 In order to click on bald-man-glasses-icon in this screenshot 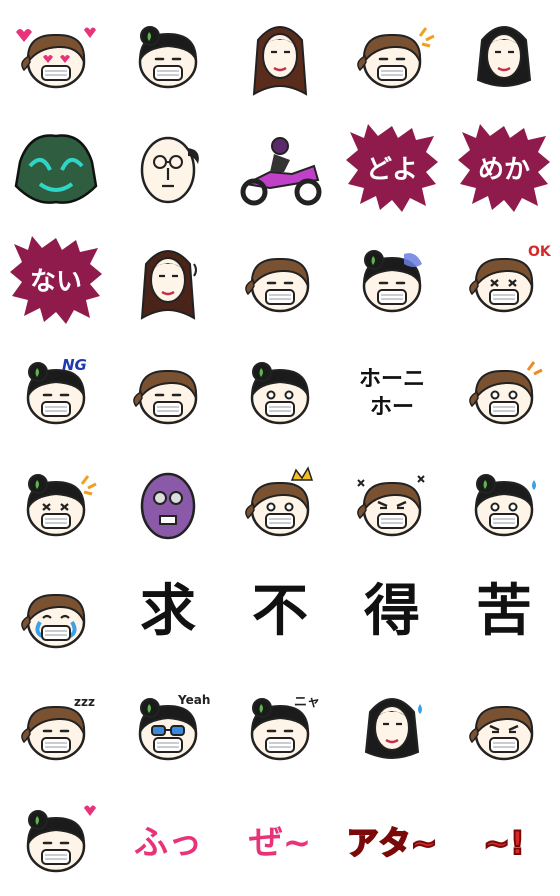, I will do `click(169, 170)`.